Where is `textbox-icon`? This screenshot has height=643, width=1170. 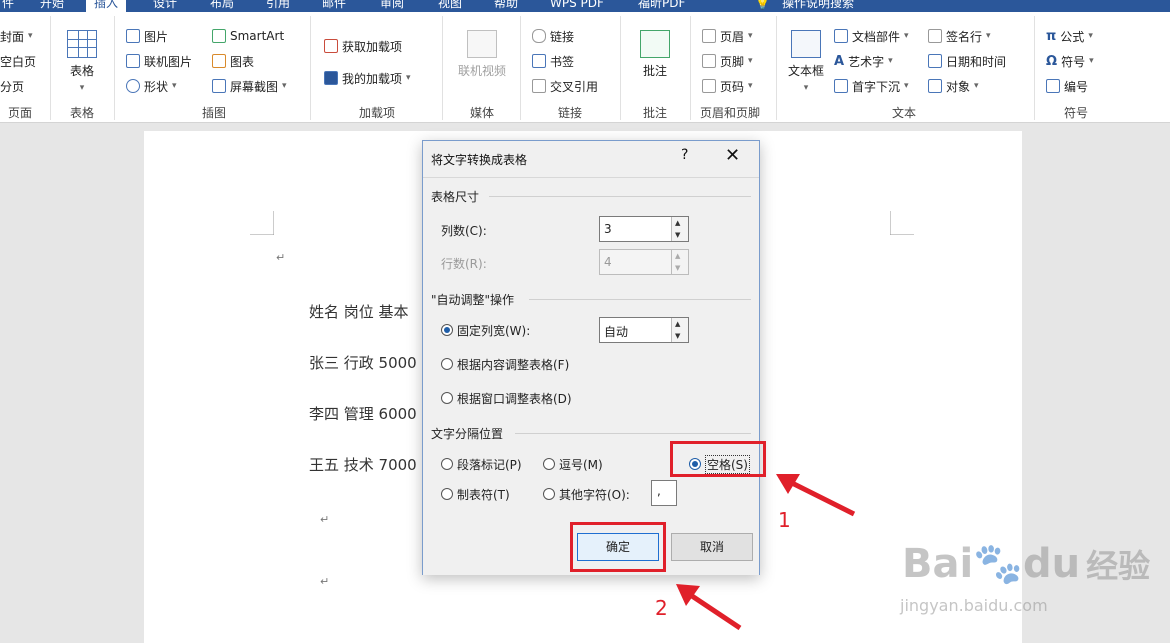 textbox-icon is located at coordinates (806, 44).